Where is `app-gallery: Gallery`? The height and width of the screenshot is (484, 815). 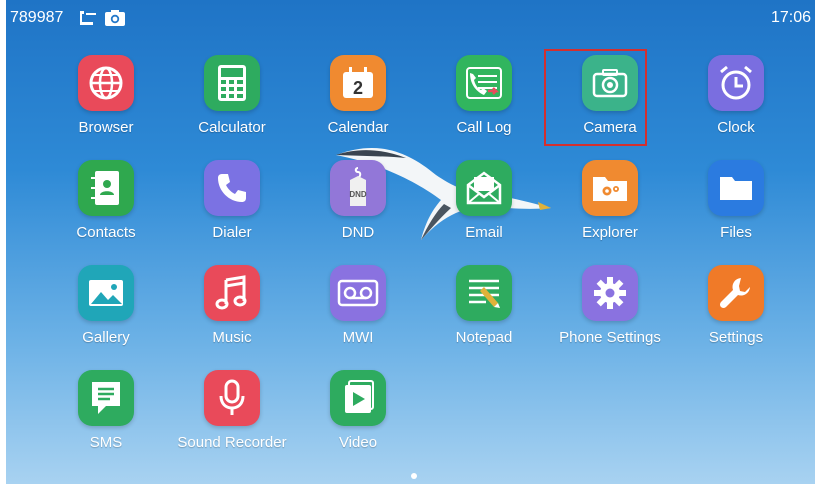 app-gallery: Gallery is located at coordinates (106, 313).